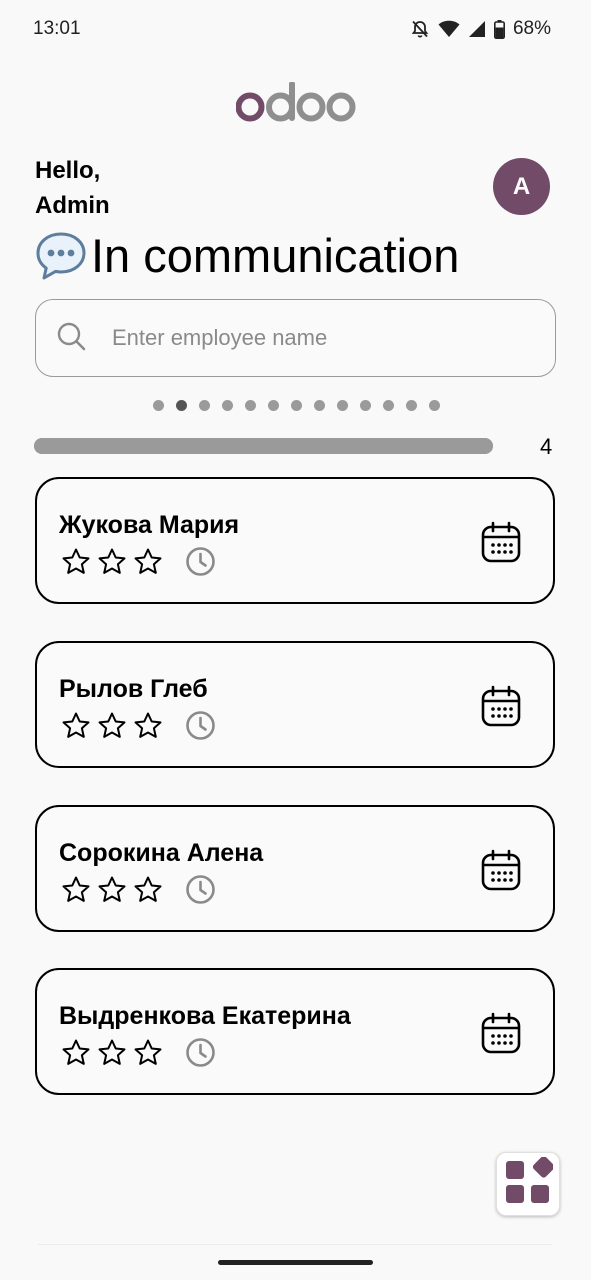 This screenshot has width=591, height=1280. I want to click on apps-button, so click(528, 1184).